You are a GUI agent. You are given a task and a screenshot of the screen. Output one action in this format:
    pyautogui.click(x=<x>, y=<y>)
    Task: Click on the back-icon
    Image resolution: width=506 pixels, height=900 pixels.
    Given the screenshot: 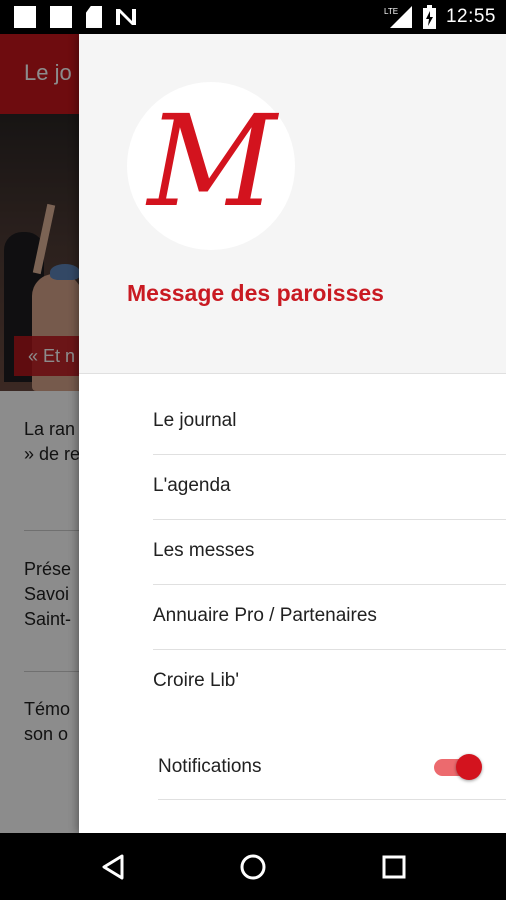 What is the action you would take?
    pyautogui.click(x=114, y=867)
    